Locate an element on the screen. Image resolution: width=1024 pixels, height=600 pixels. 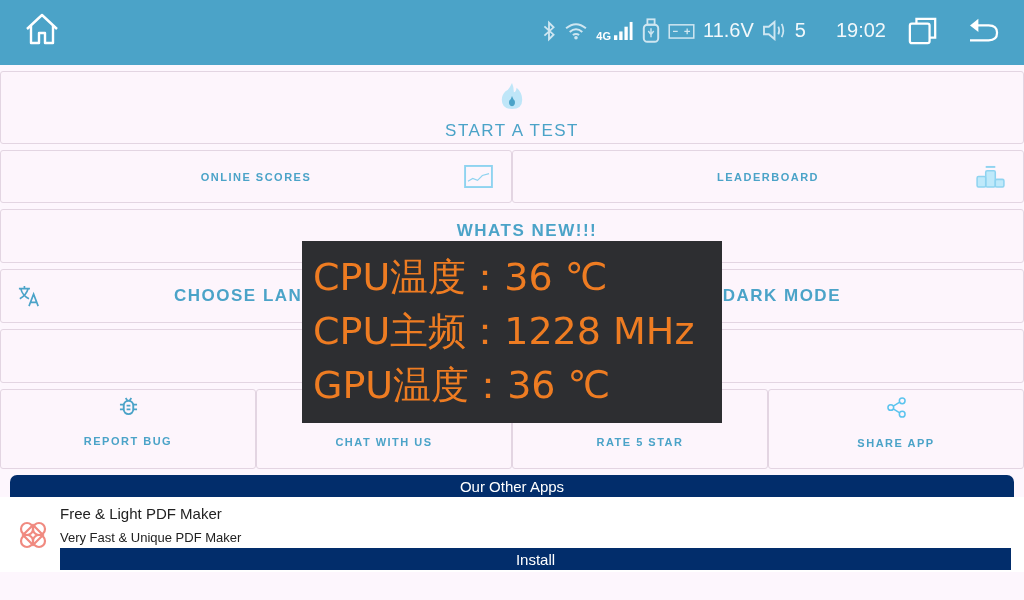
ad-header: Our Other Apps is located at coordinates (512, 486).